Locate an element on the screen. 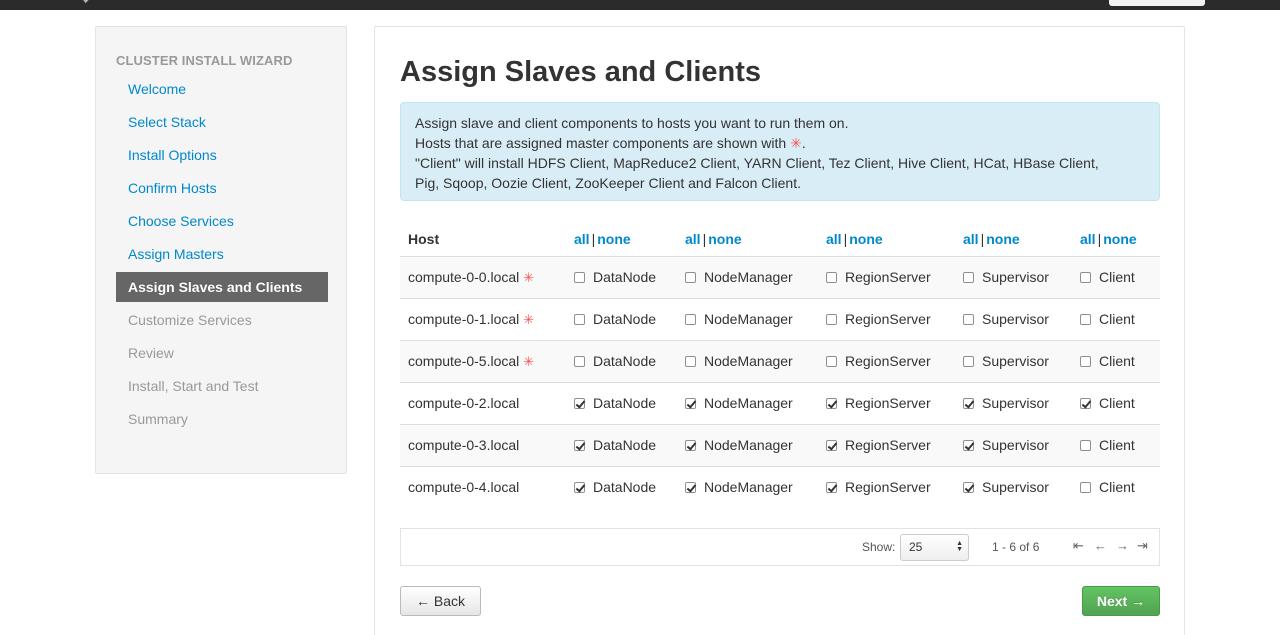 This screenshot has height=635, width=1280. back-button: ← Back is located at coordinates (440, 601).